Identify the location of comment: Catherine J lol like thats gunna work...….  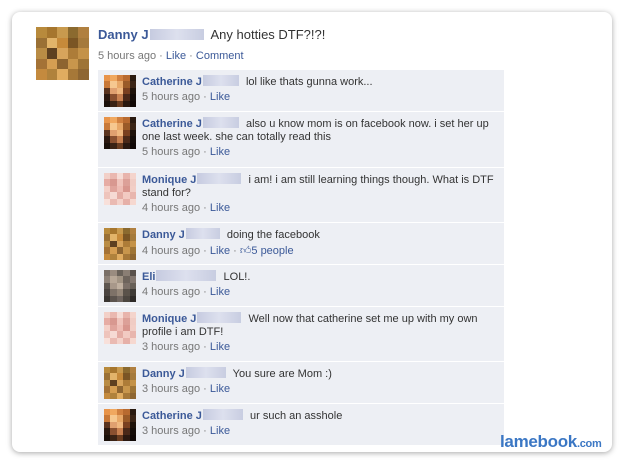
(301, 91).